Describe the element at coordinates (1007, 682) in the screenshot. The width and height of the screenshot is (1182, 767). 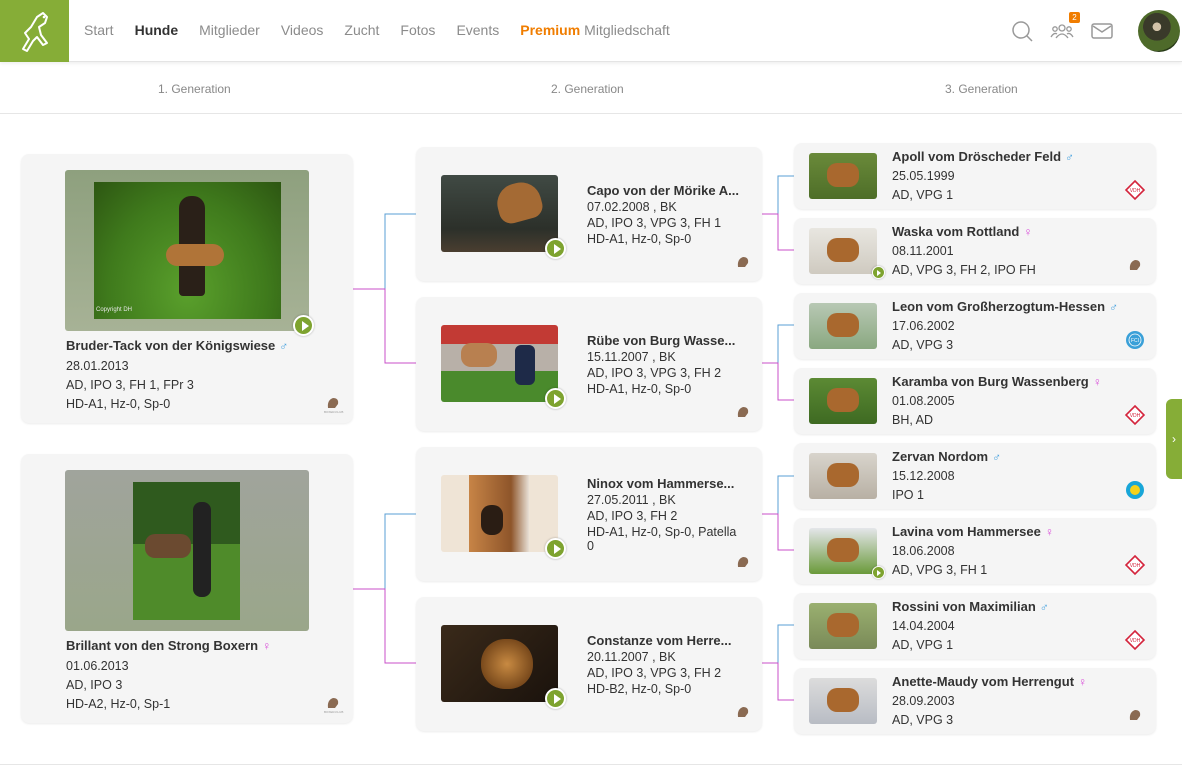
I see `dog-name: Anette-Maudy vom Herrengut ♀` at that location.